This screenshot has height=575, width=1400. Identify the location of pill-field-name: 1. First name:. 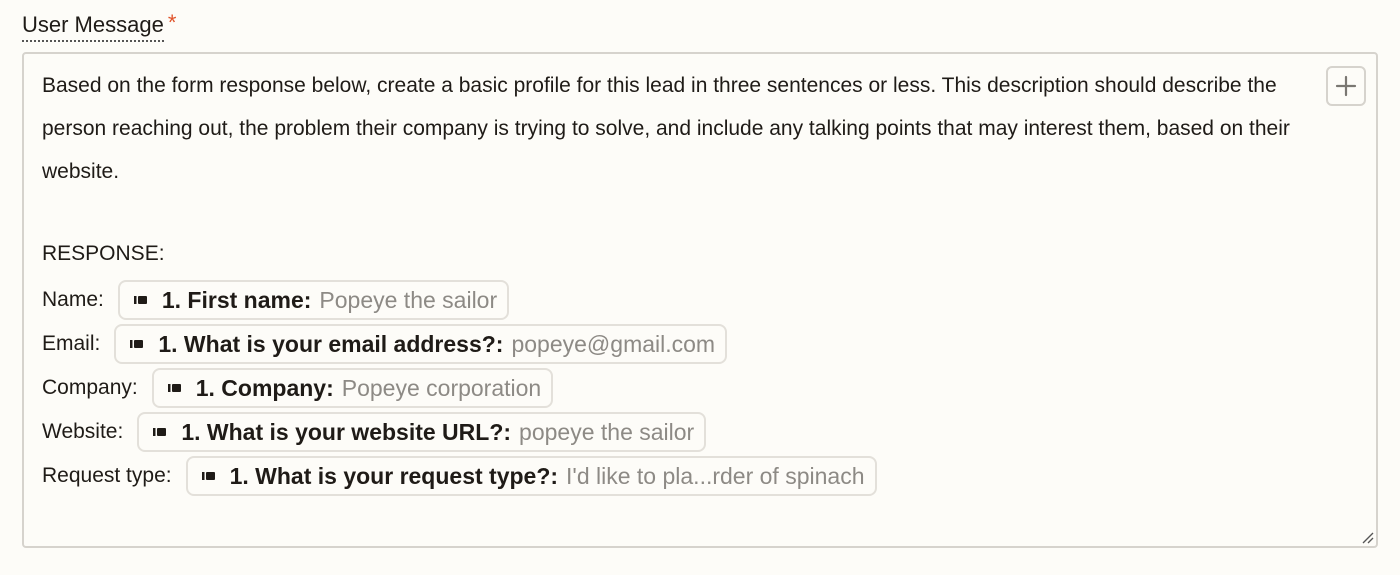
(236, 299).